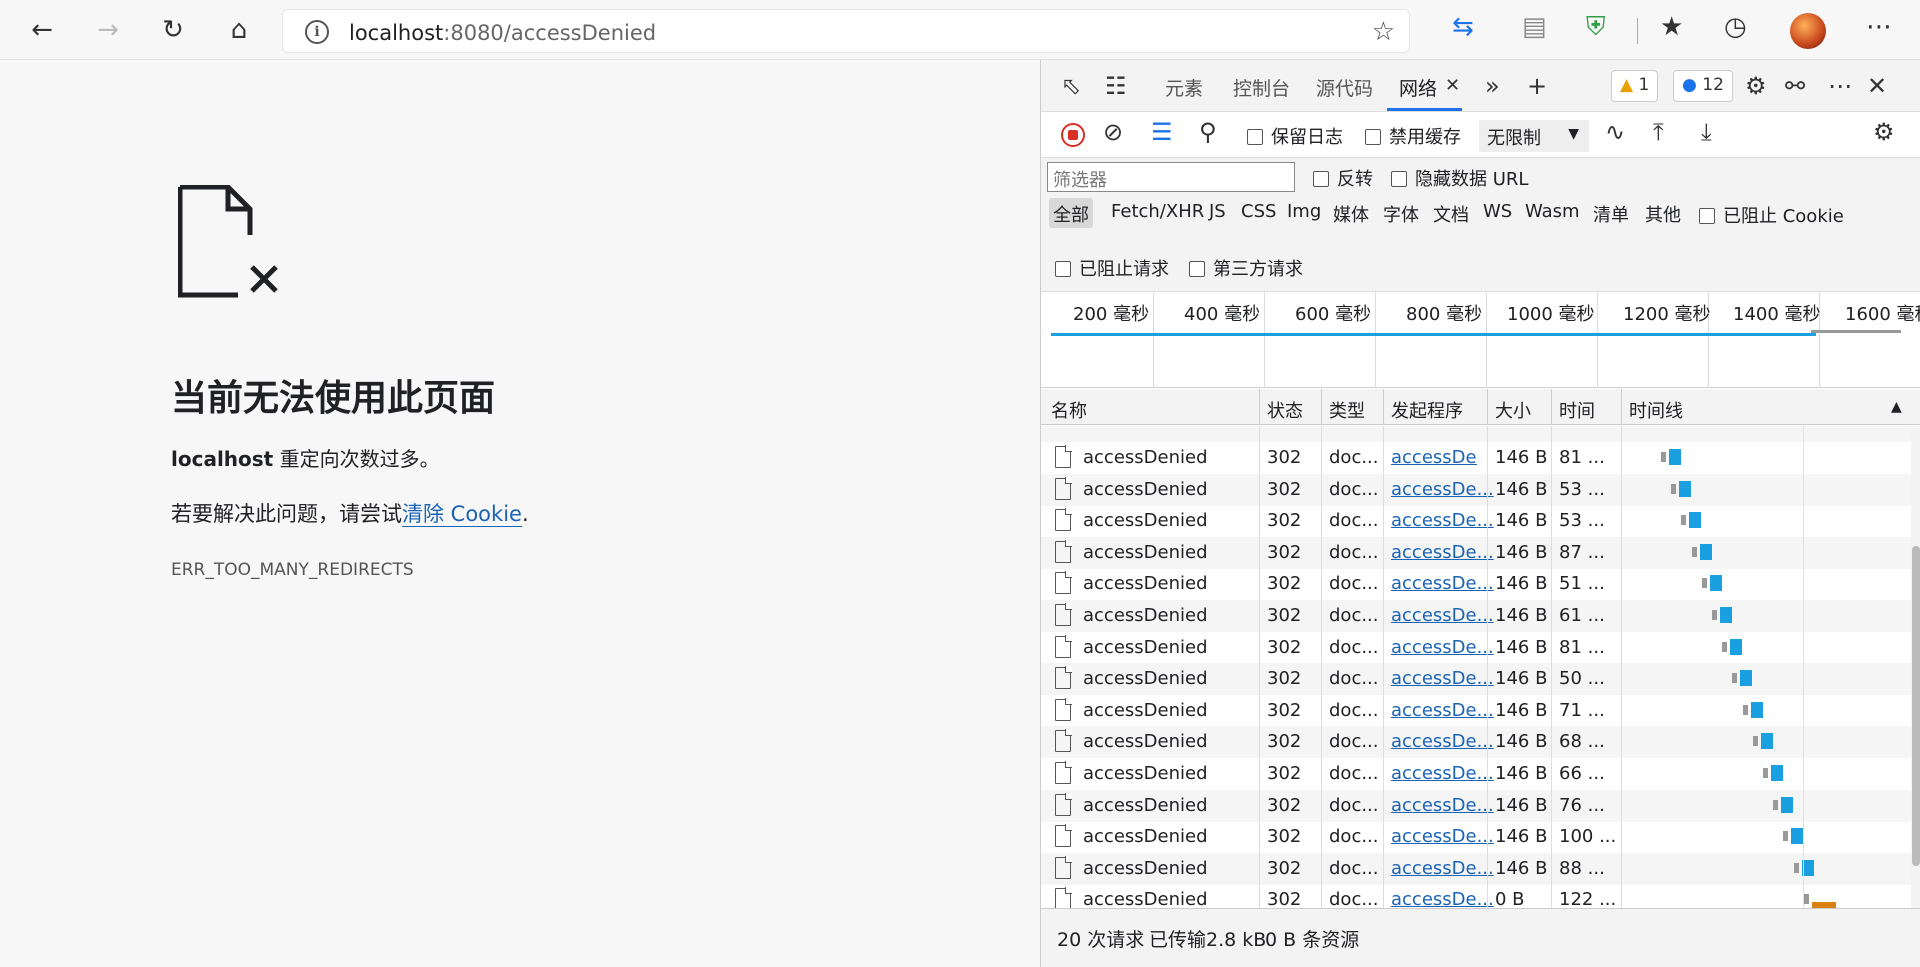 The image size is (1920, 967). I want to click on network-settings-icon: ⚙, so click(1884, 132).